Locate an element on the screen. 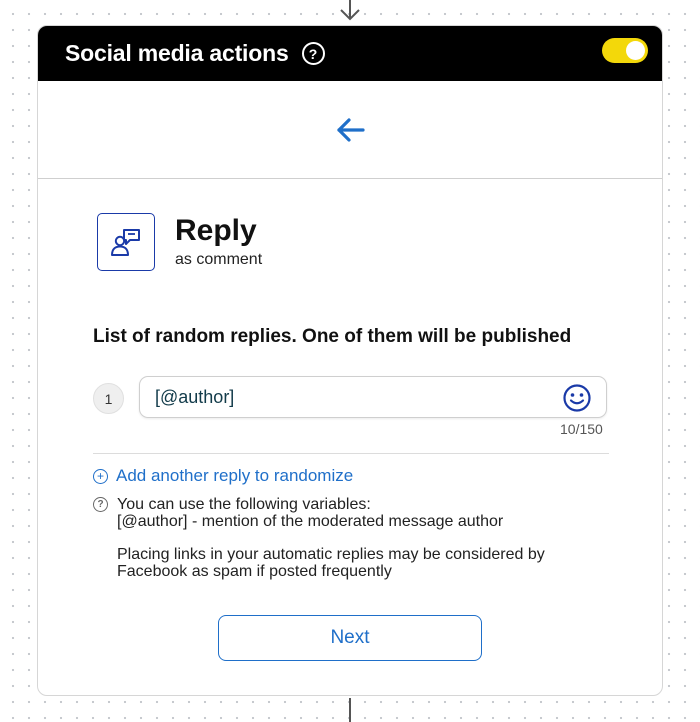 The width and height of the screenshot is (700, 722). reply-comment-icon is located at coordinates (126, 242).